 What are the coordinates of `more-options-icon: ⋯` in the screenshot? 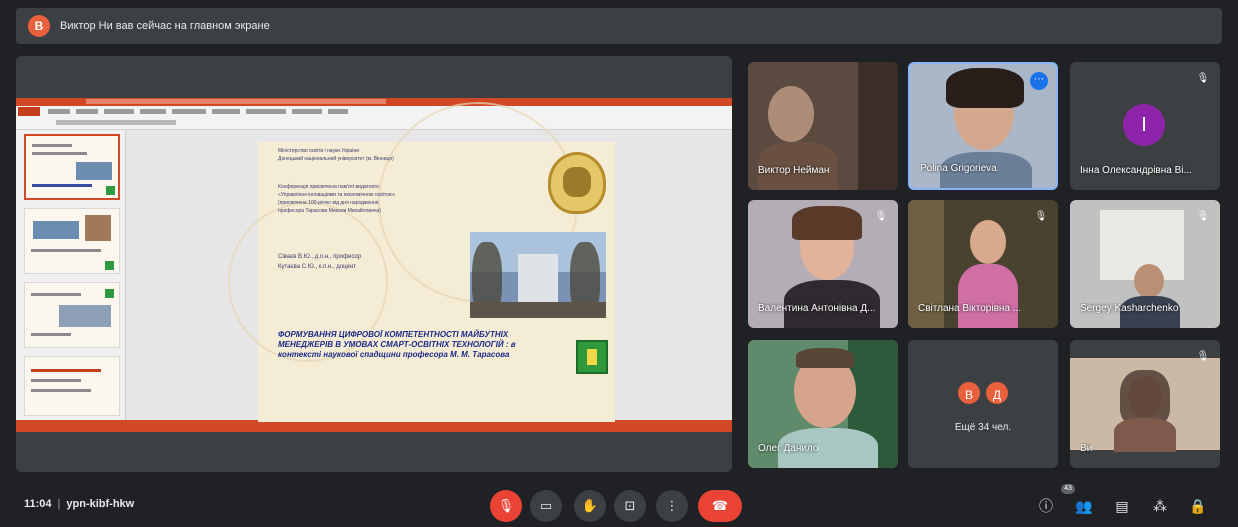 It's located at (1039, 81).